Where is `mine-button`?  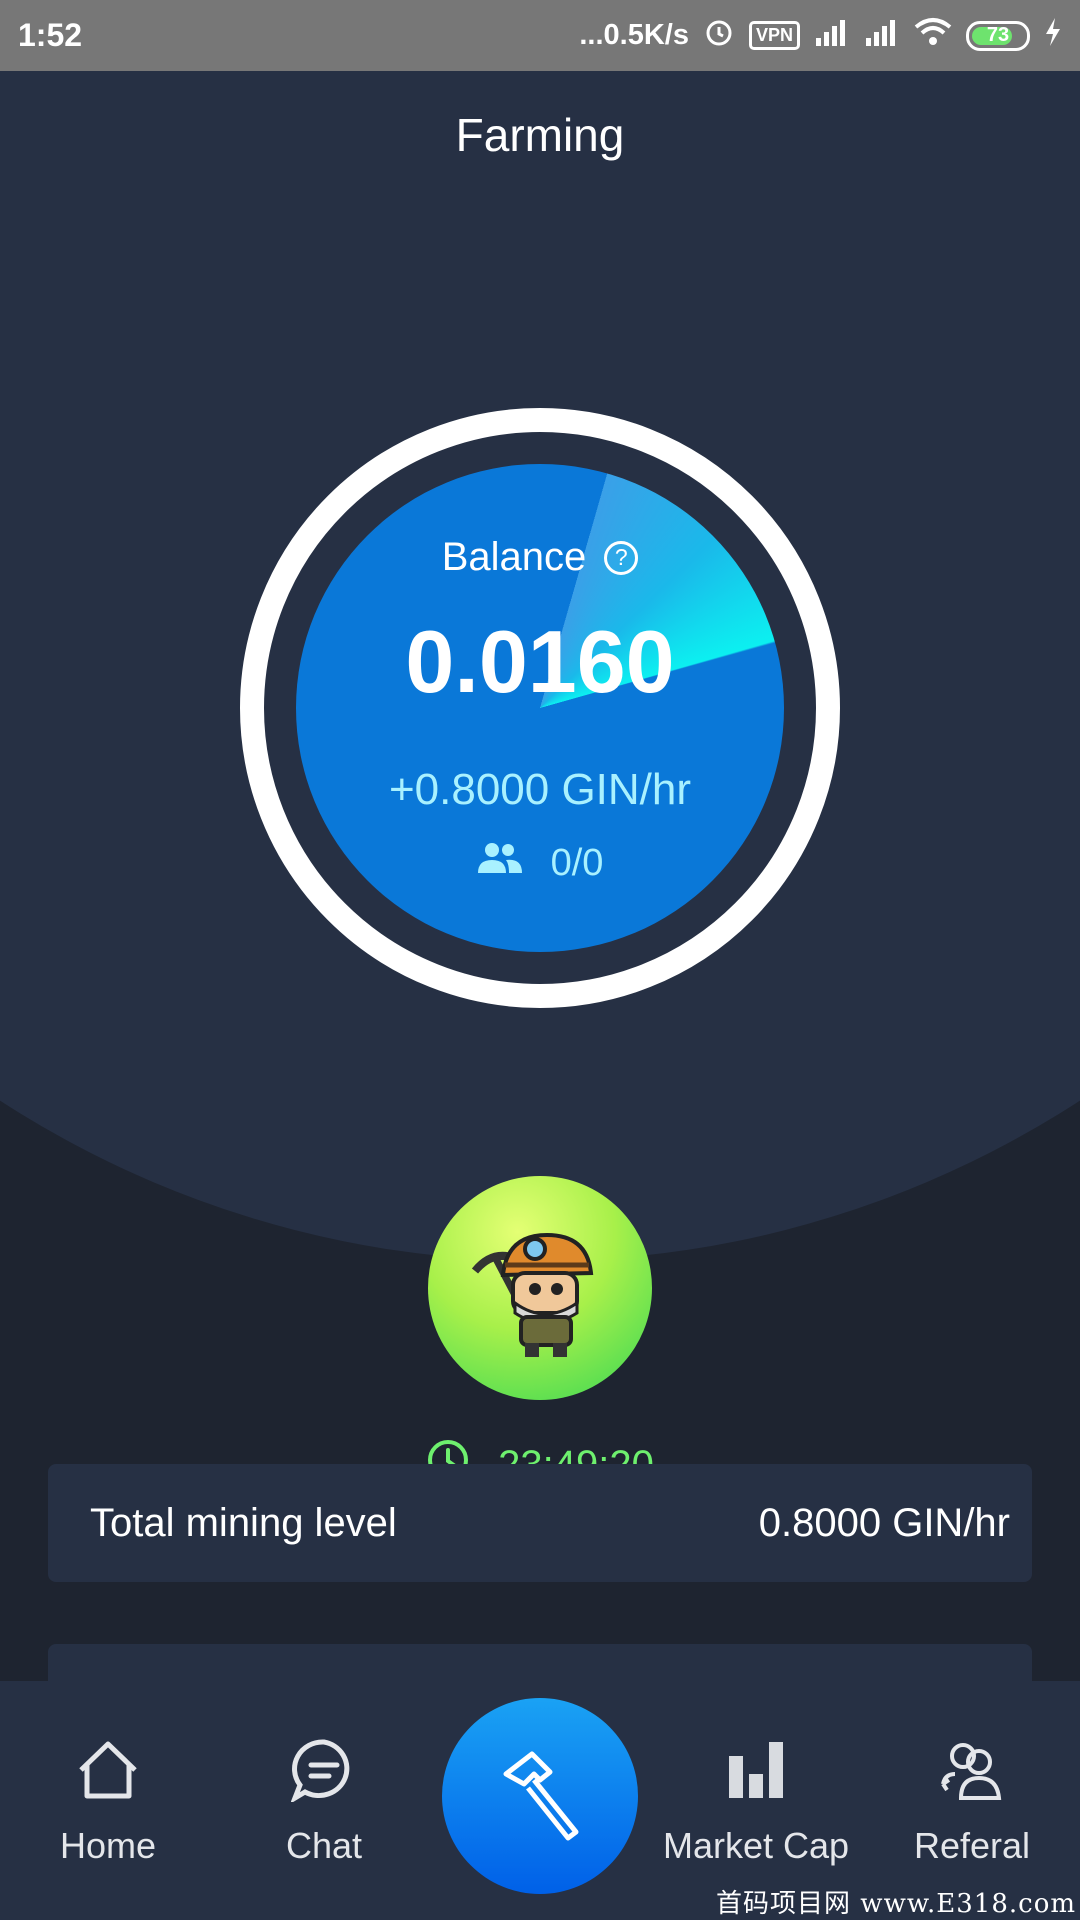 mine-button is located at coordinates (540, 1796).